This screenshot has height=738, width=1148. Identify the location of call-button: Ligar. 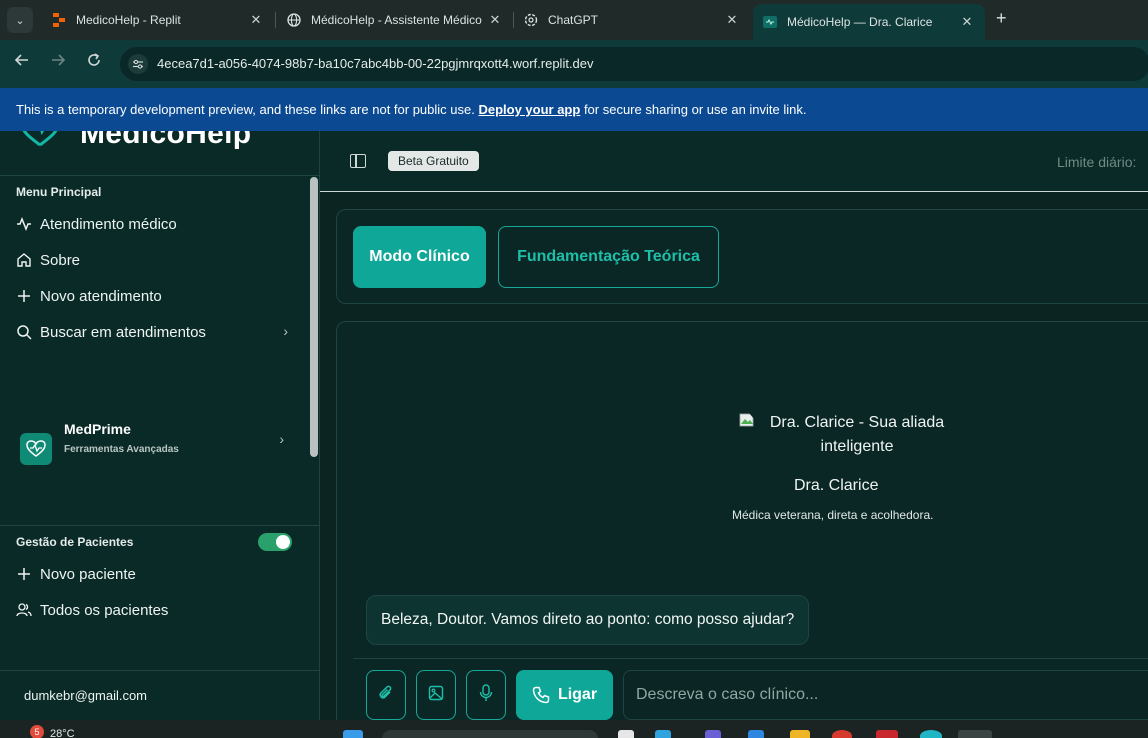
(564, 695).